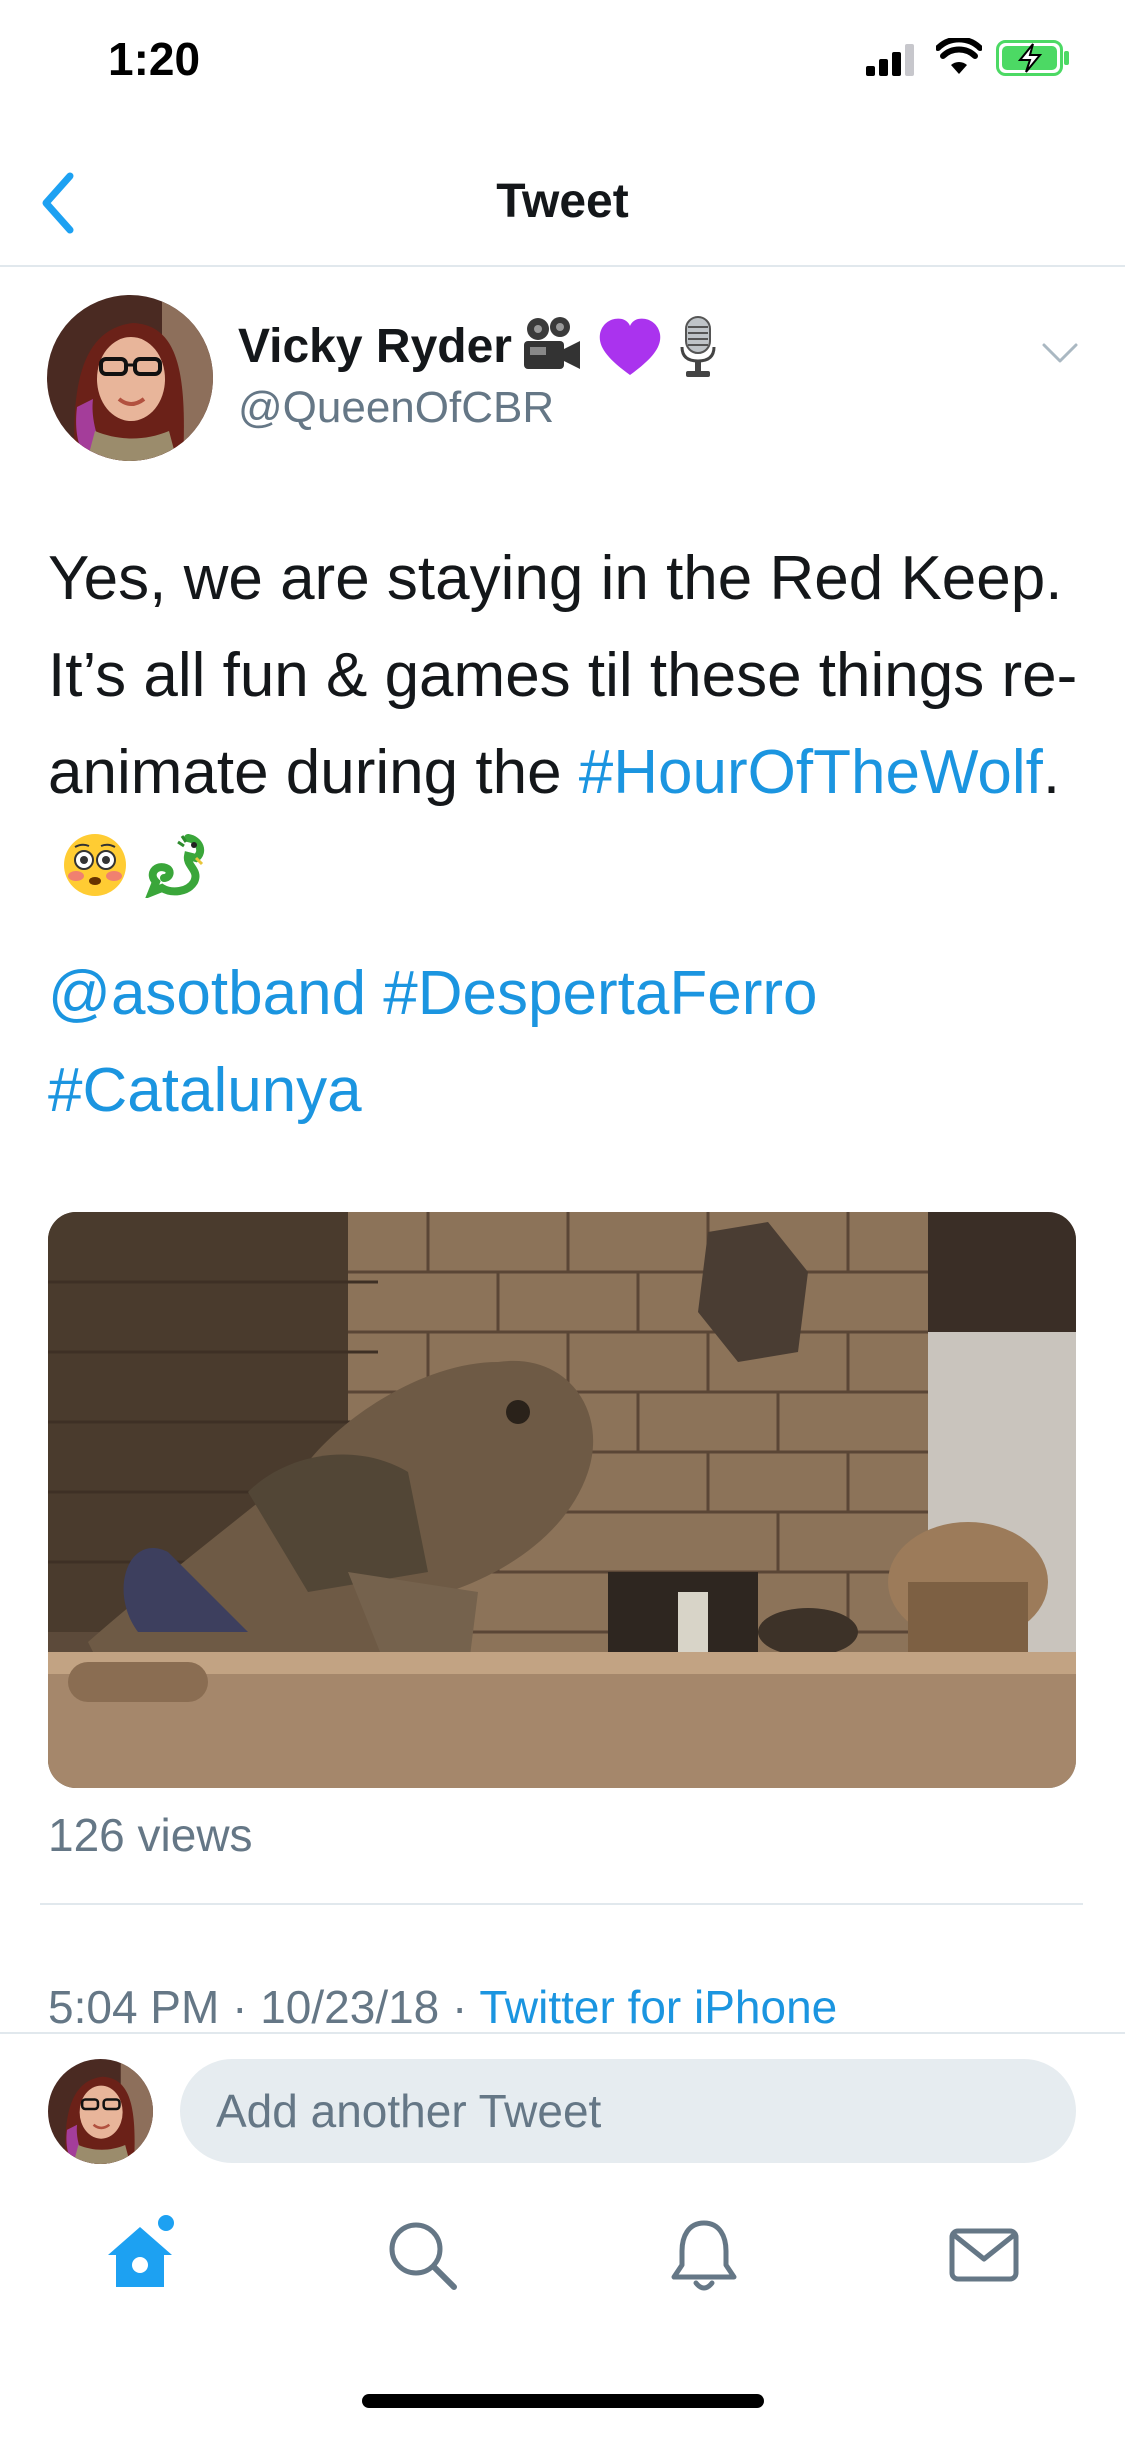 The height and width of the screenshot is (2438, 1125). What do you see at coordinates (600, 993) in the screenshot?
I see `hashtag-link: #DespertaFerro` at bounding box center [600, 993].